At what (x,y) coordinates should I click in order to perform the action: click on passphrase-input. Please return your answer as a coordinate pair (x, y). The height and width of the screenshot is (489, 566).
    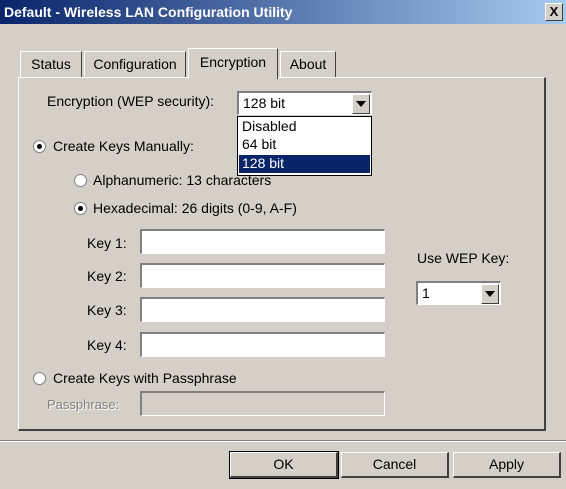
    Looking at the image, I should click on (262, 403).